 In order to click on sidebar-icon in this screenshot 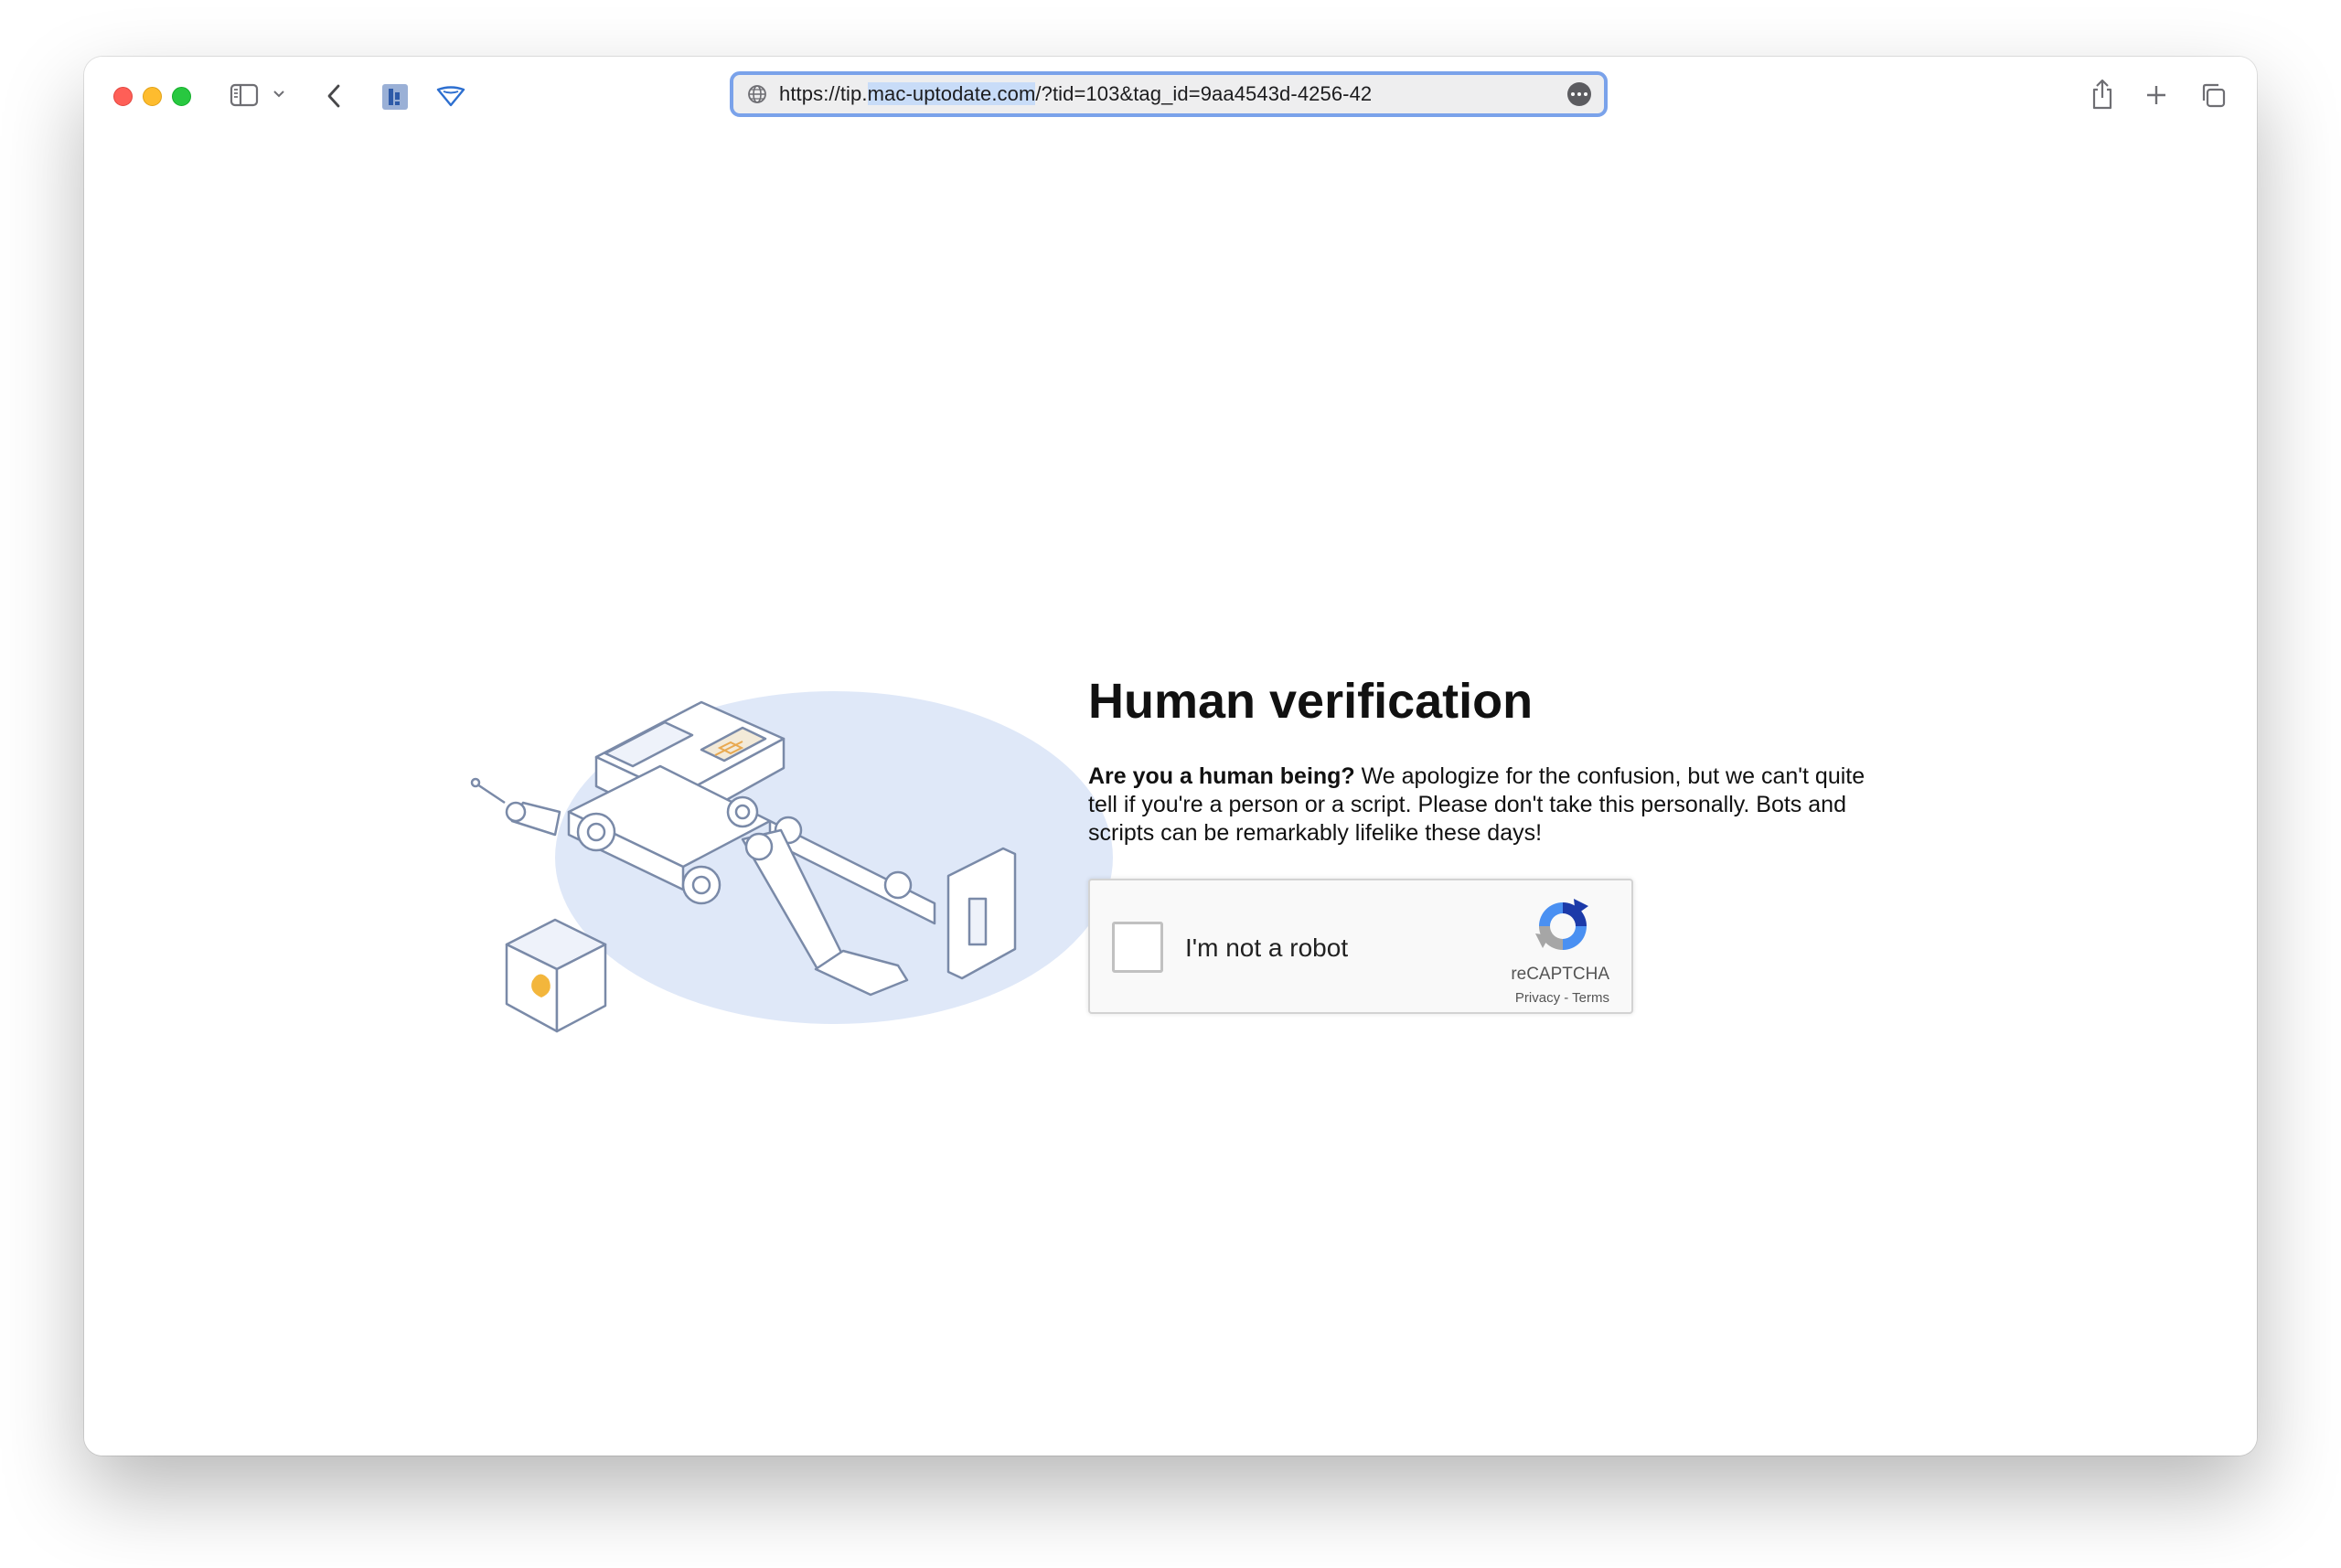, I will do `click(244, 95)`.